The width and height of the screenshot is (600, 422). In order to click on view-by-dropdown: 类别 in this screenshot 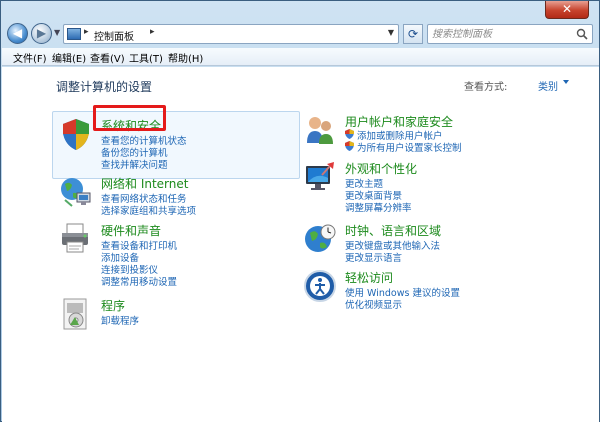, I will do `click(548, 85)`.